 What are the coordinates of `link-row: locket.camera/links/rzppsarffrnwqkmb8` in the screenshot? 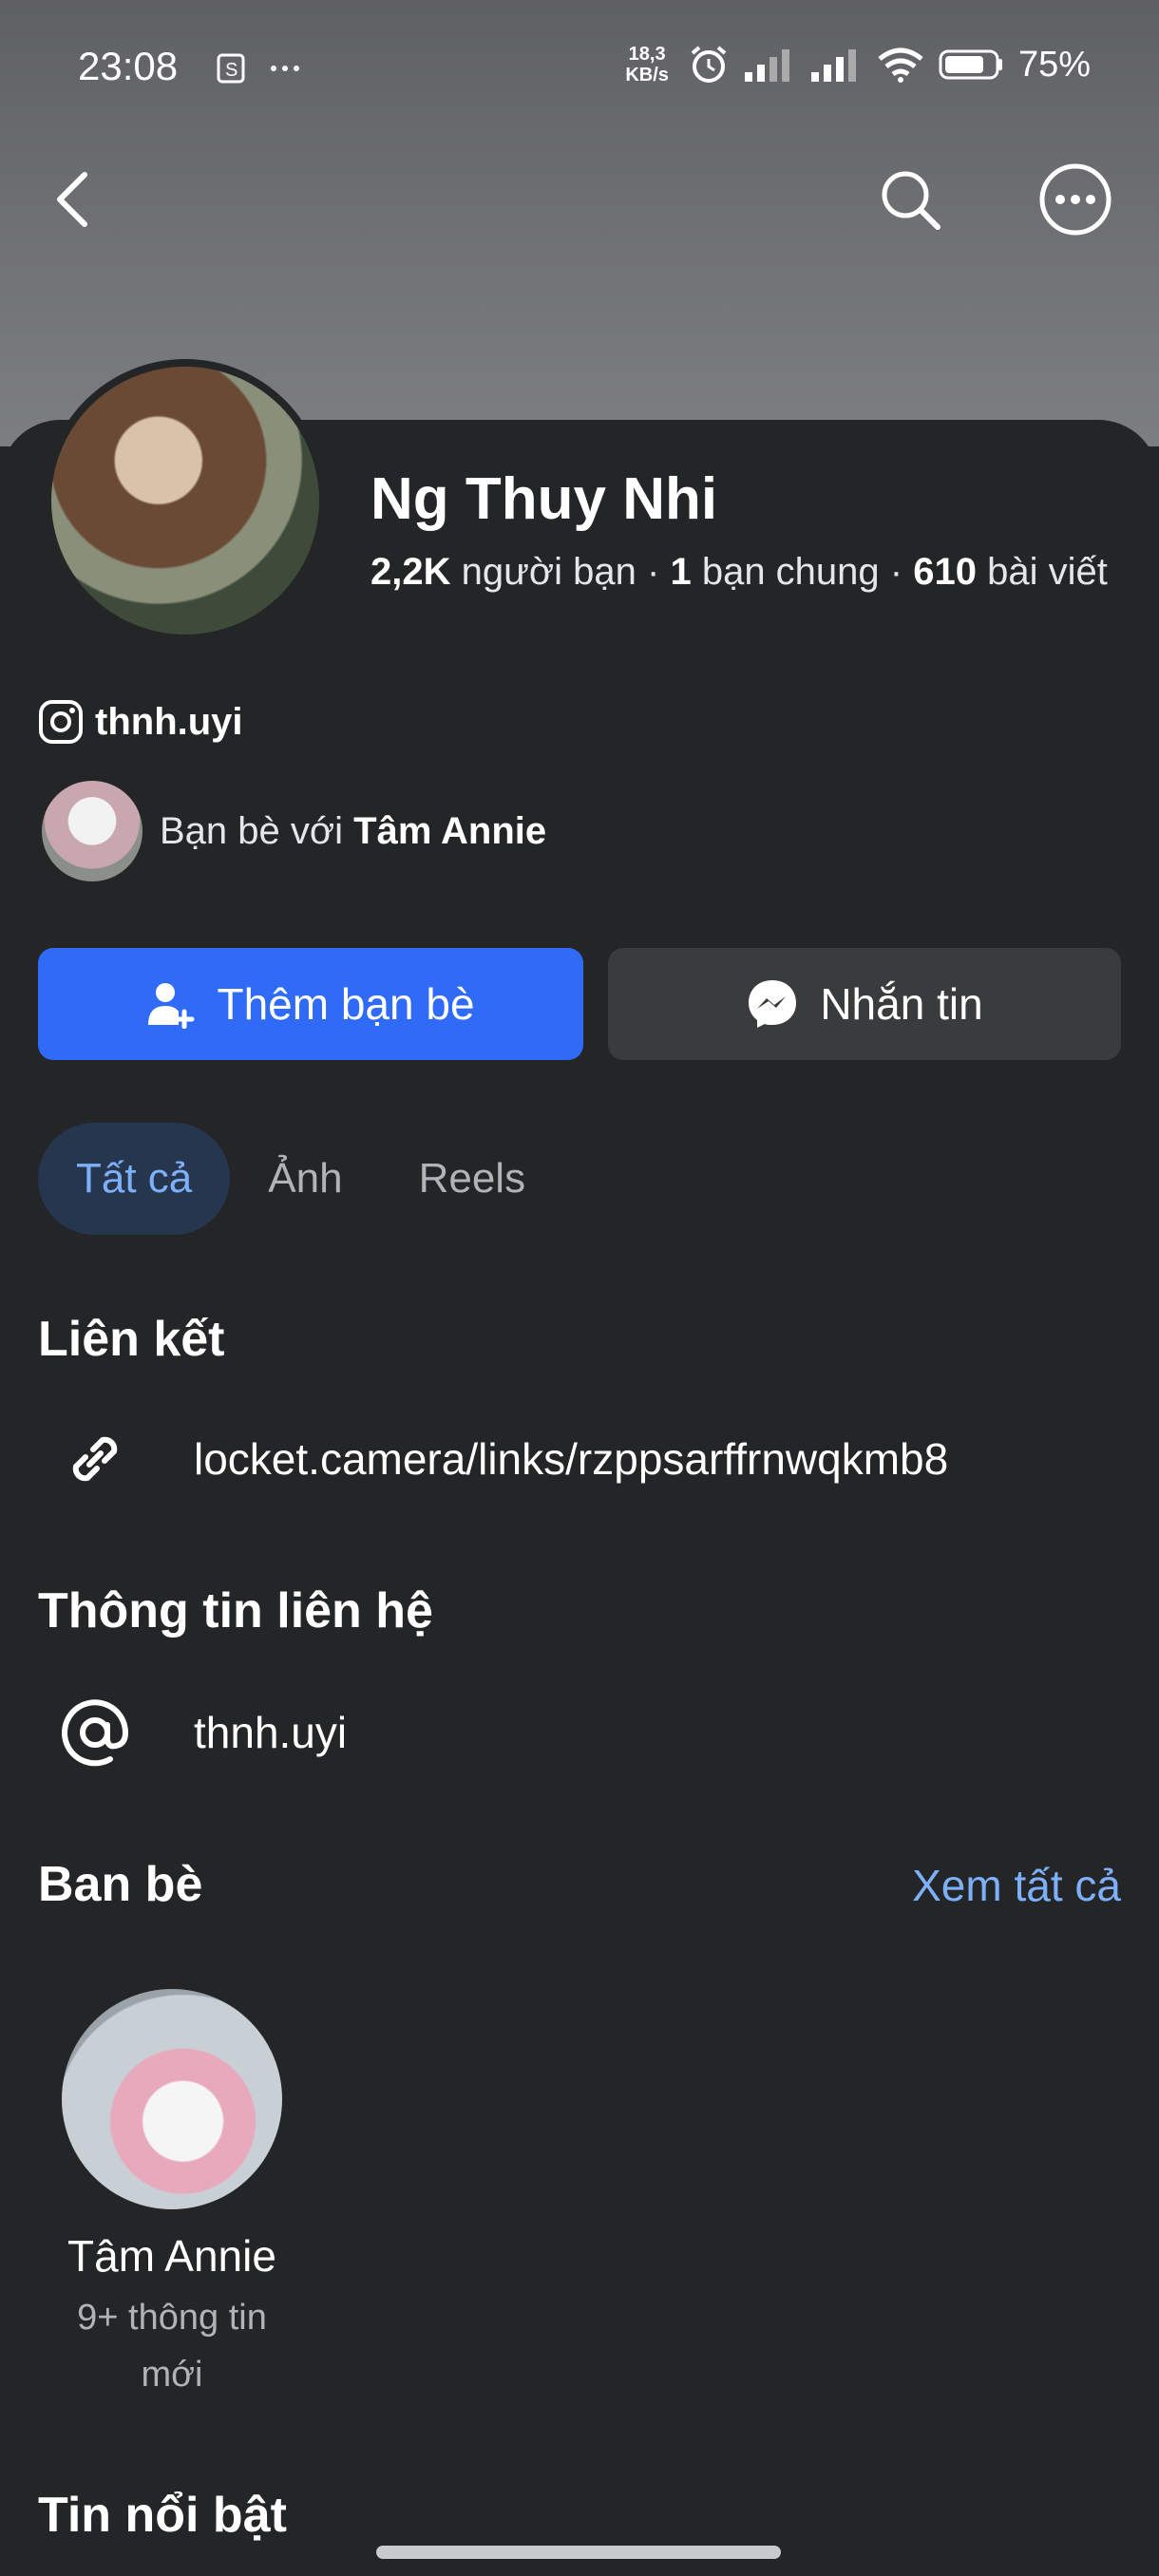 It's located at (502, 1459).